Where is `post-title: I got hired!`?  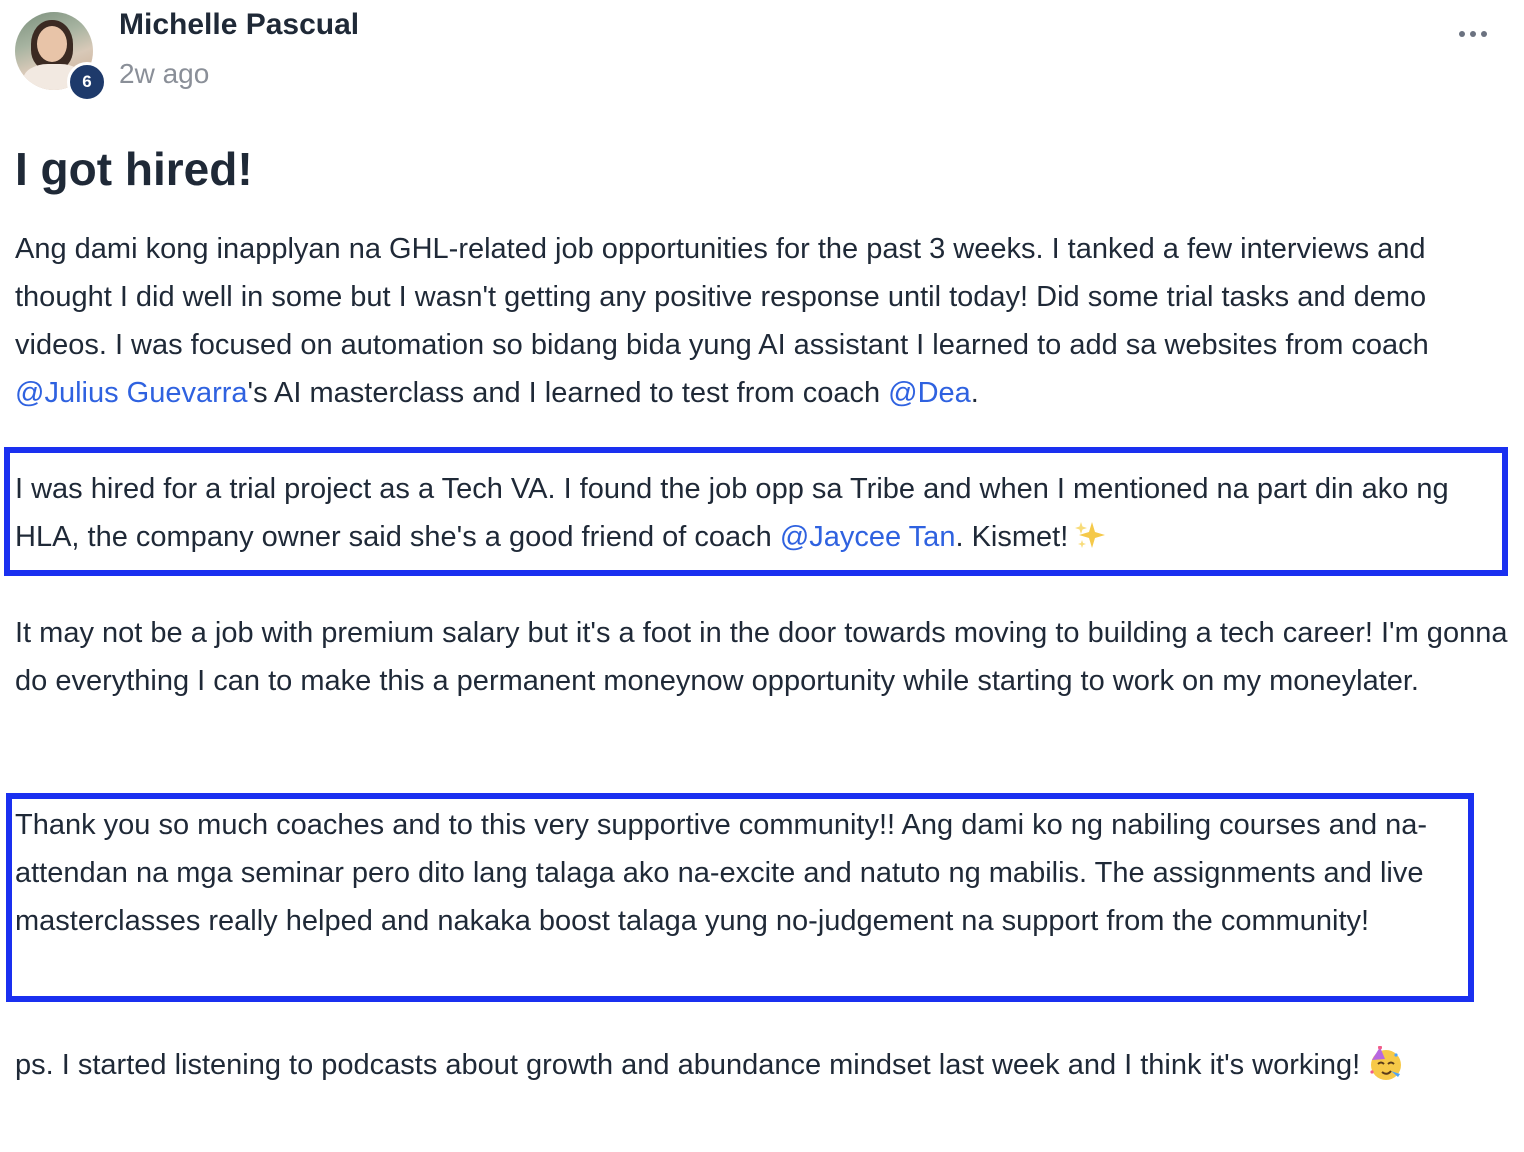
post-title: I got hired! is located at coordinates (134, 169).